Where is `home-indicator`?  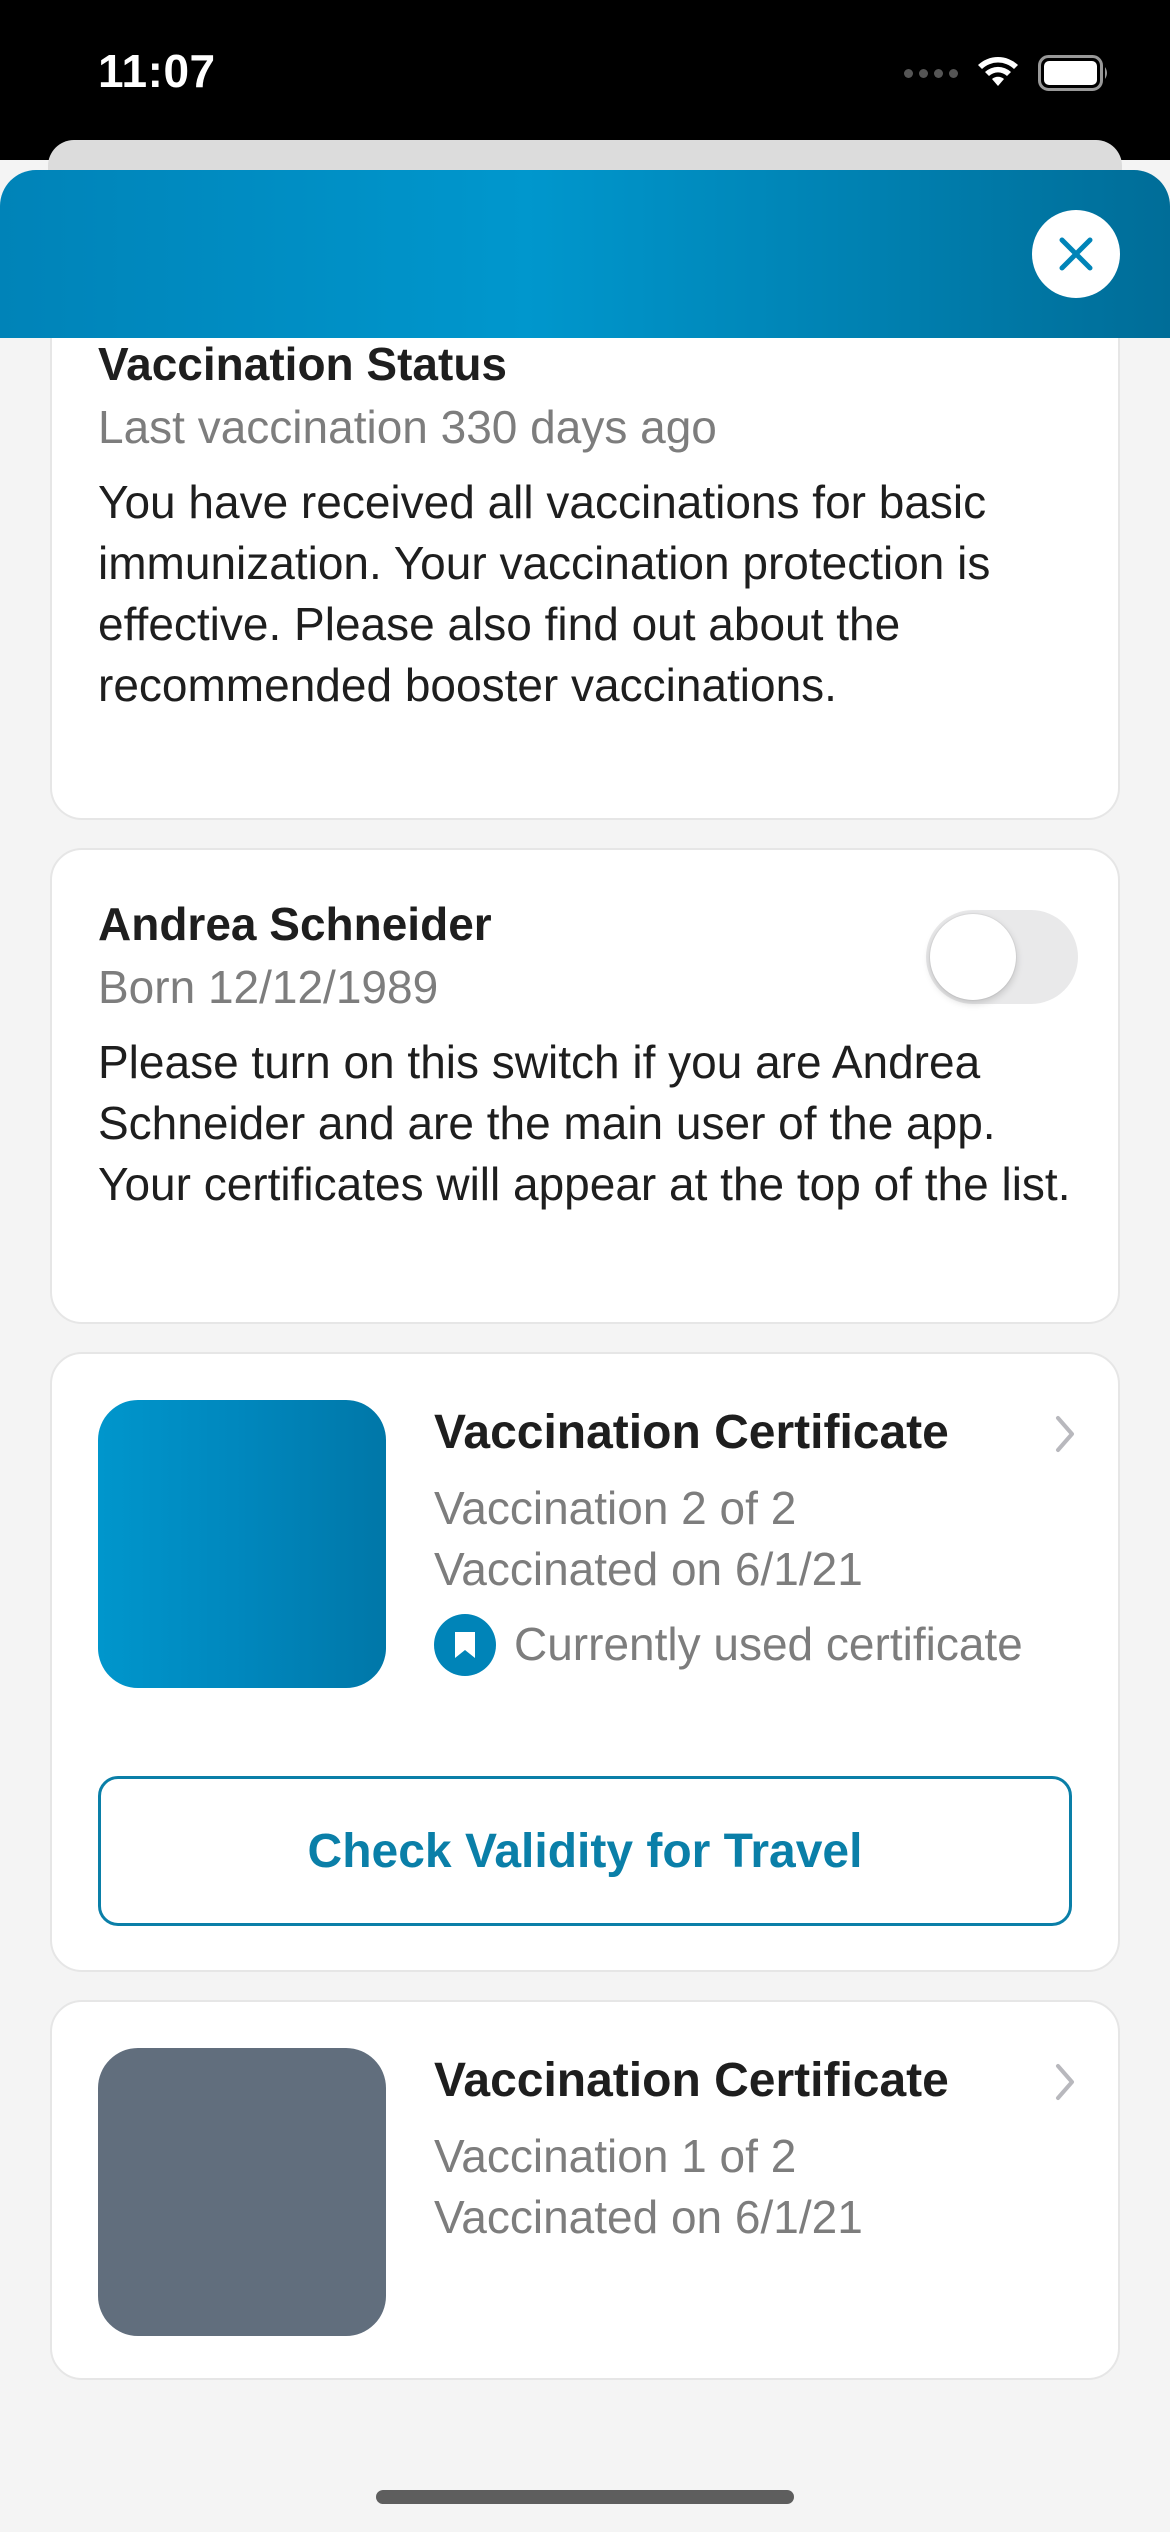
home-indicator is located at coordinates (585, 2497).